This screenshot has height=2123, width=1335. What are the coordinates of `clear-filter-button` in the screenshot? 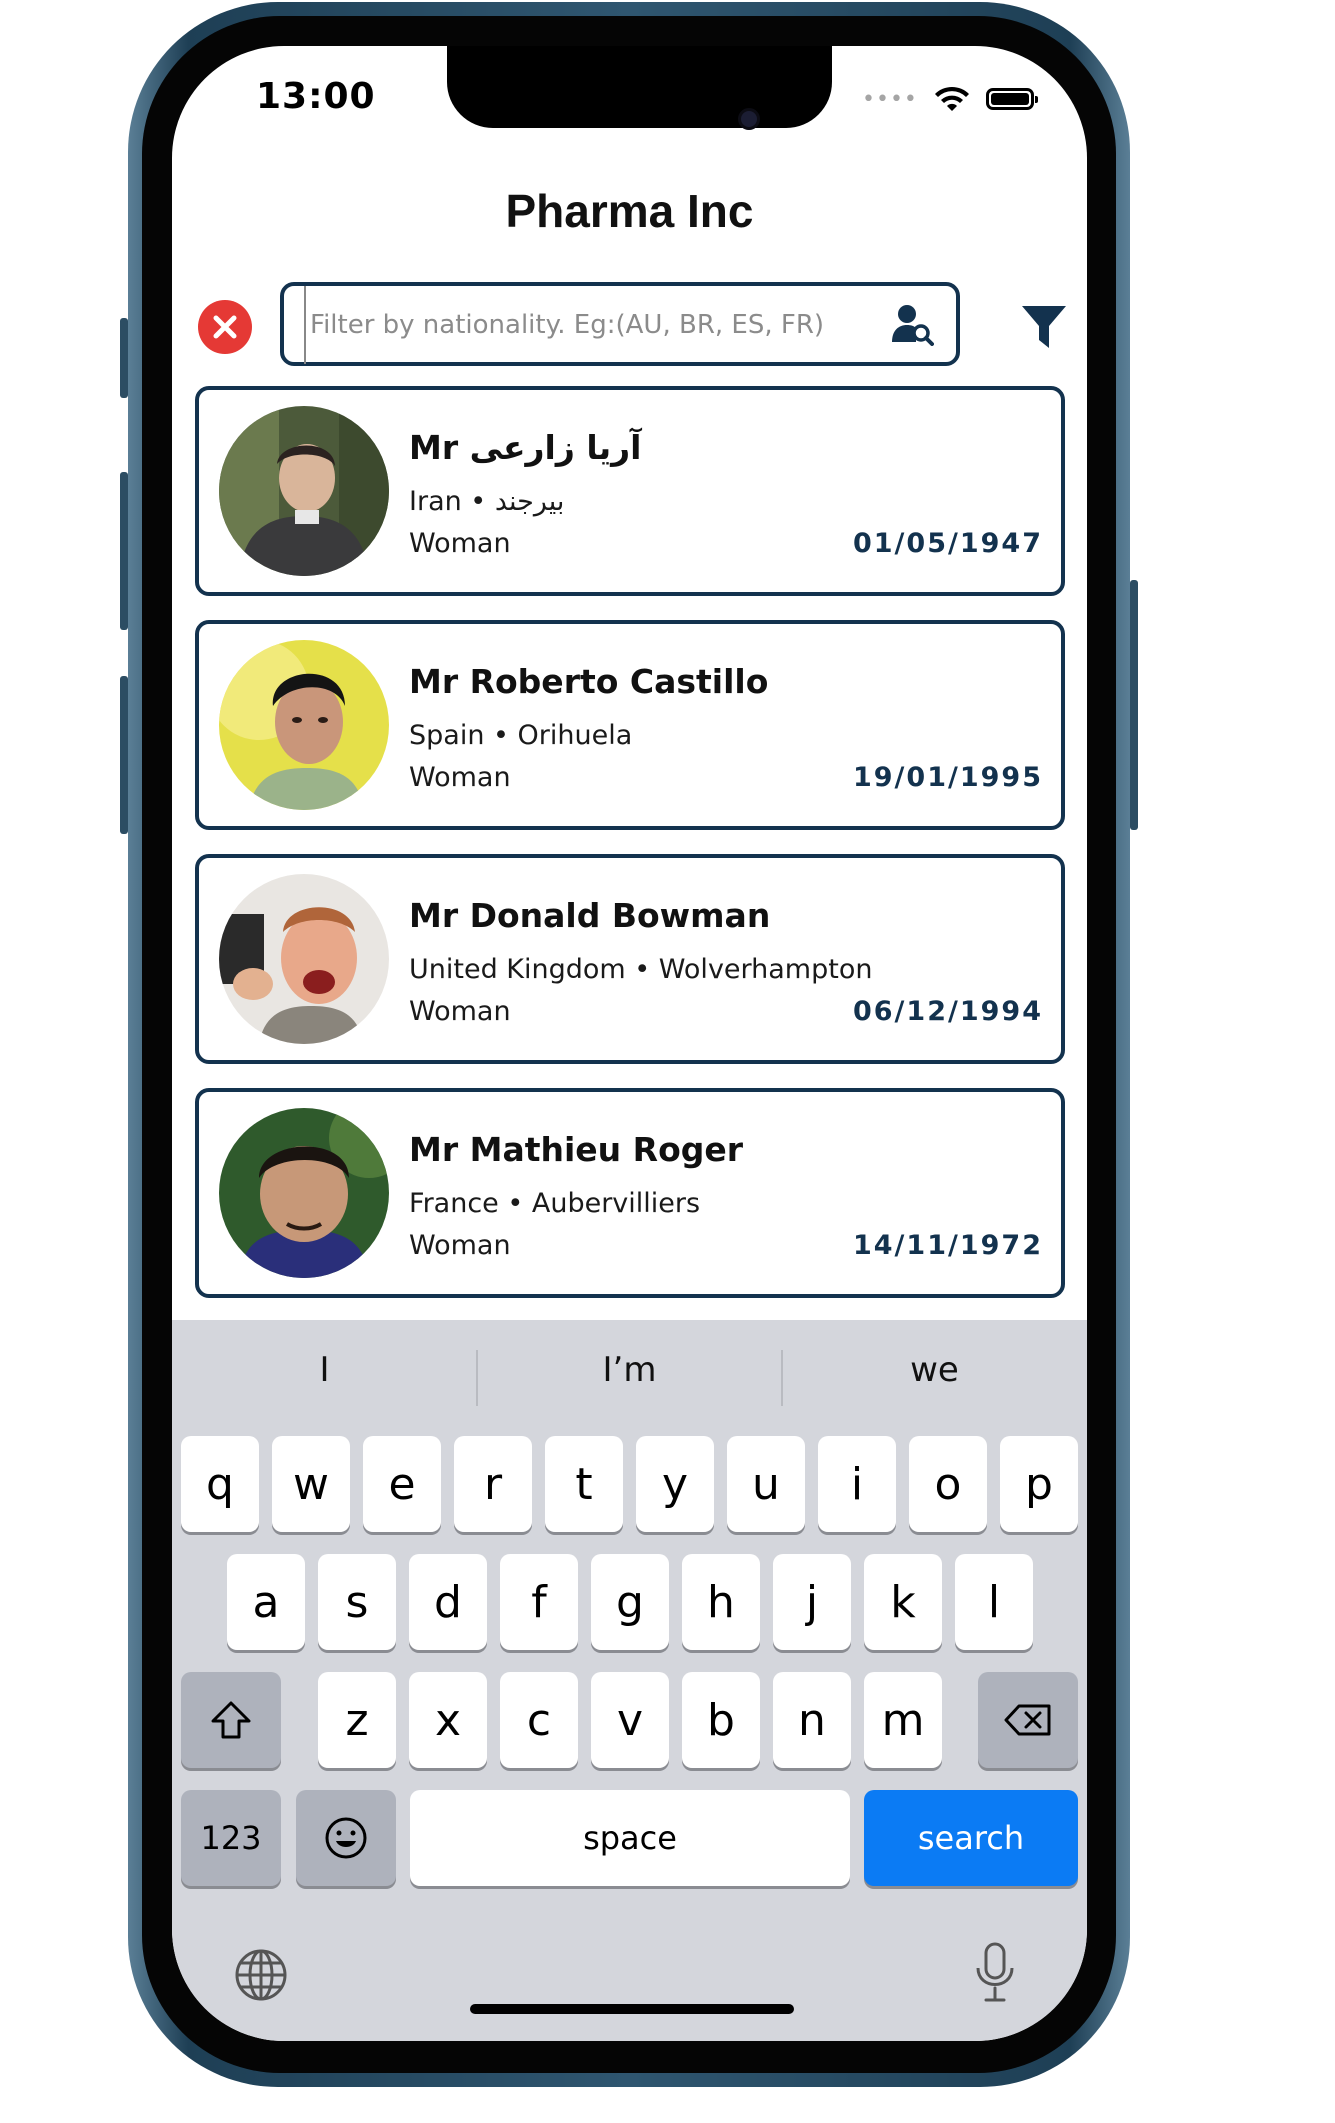 It's located at (225, 327).